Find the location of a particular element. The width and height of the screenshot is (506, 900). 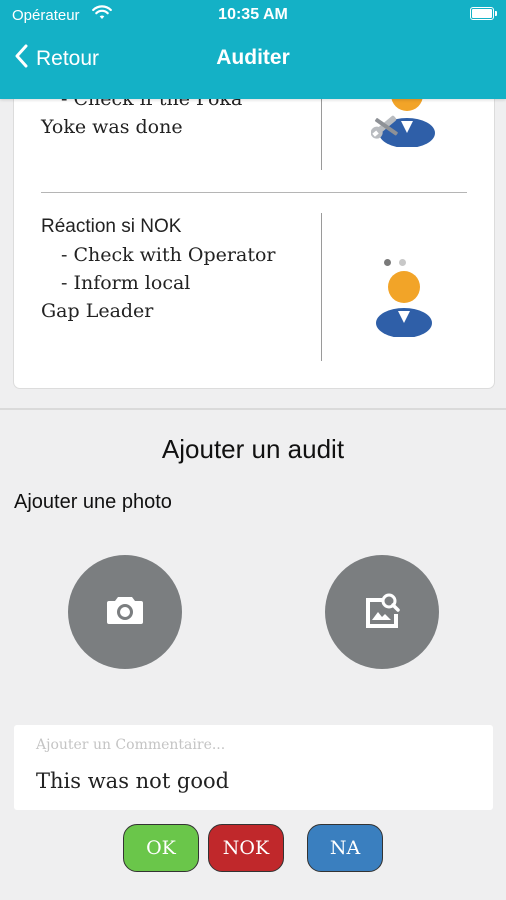

camera-icon is located at coordinates (125, 612).